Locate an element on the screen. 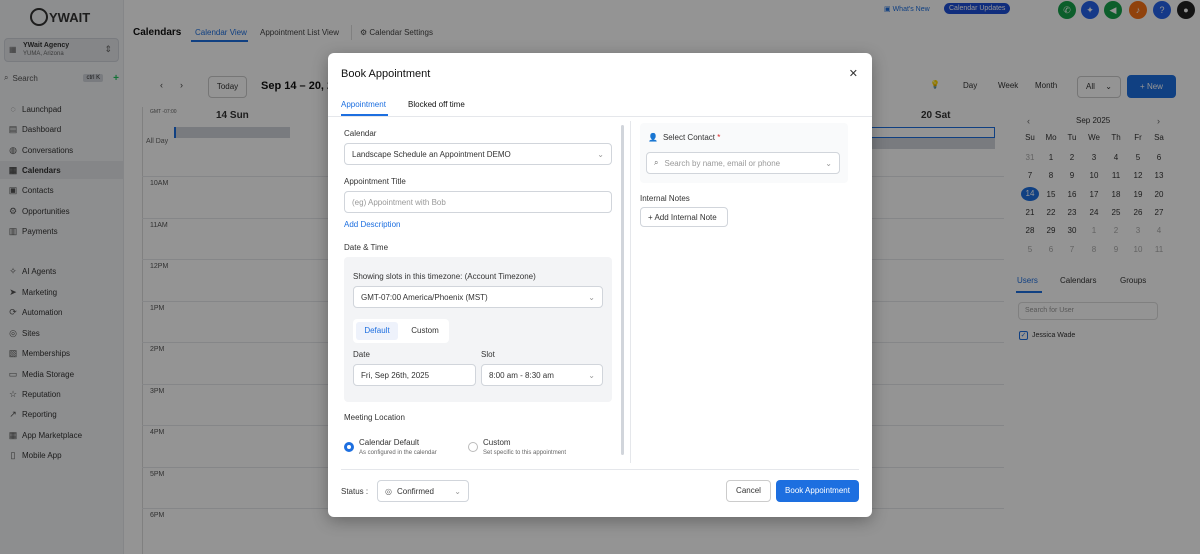  select-contact-label: 👤 Select Contact * is located at coordinates (684, 137).